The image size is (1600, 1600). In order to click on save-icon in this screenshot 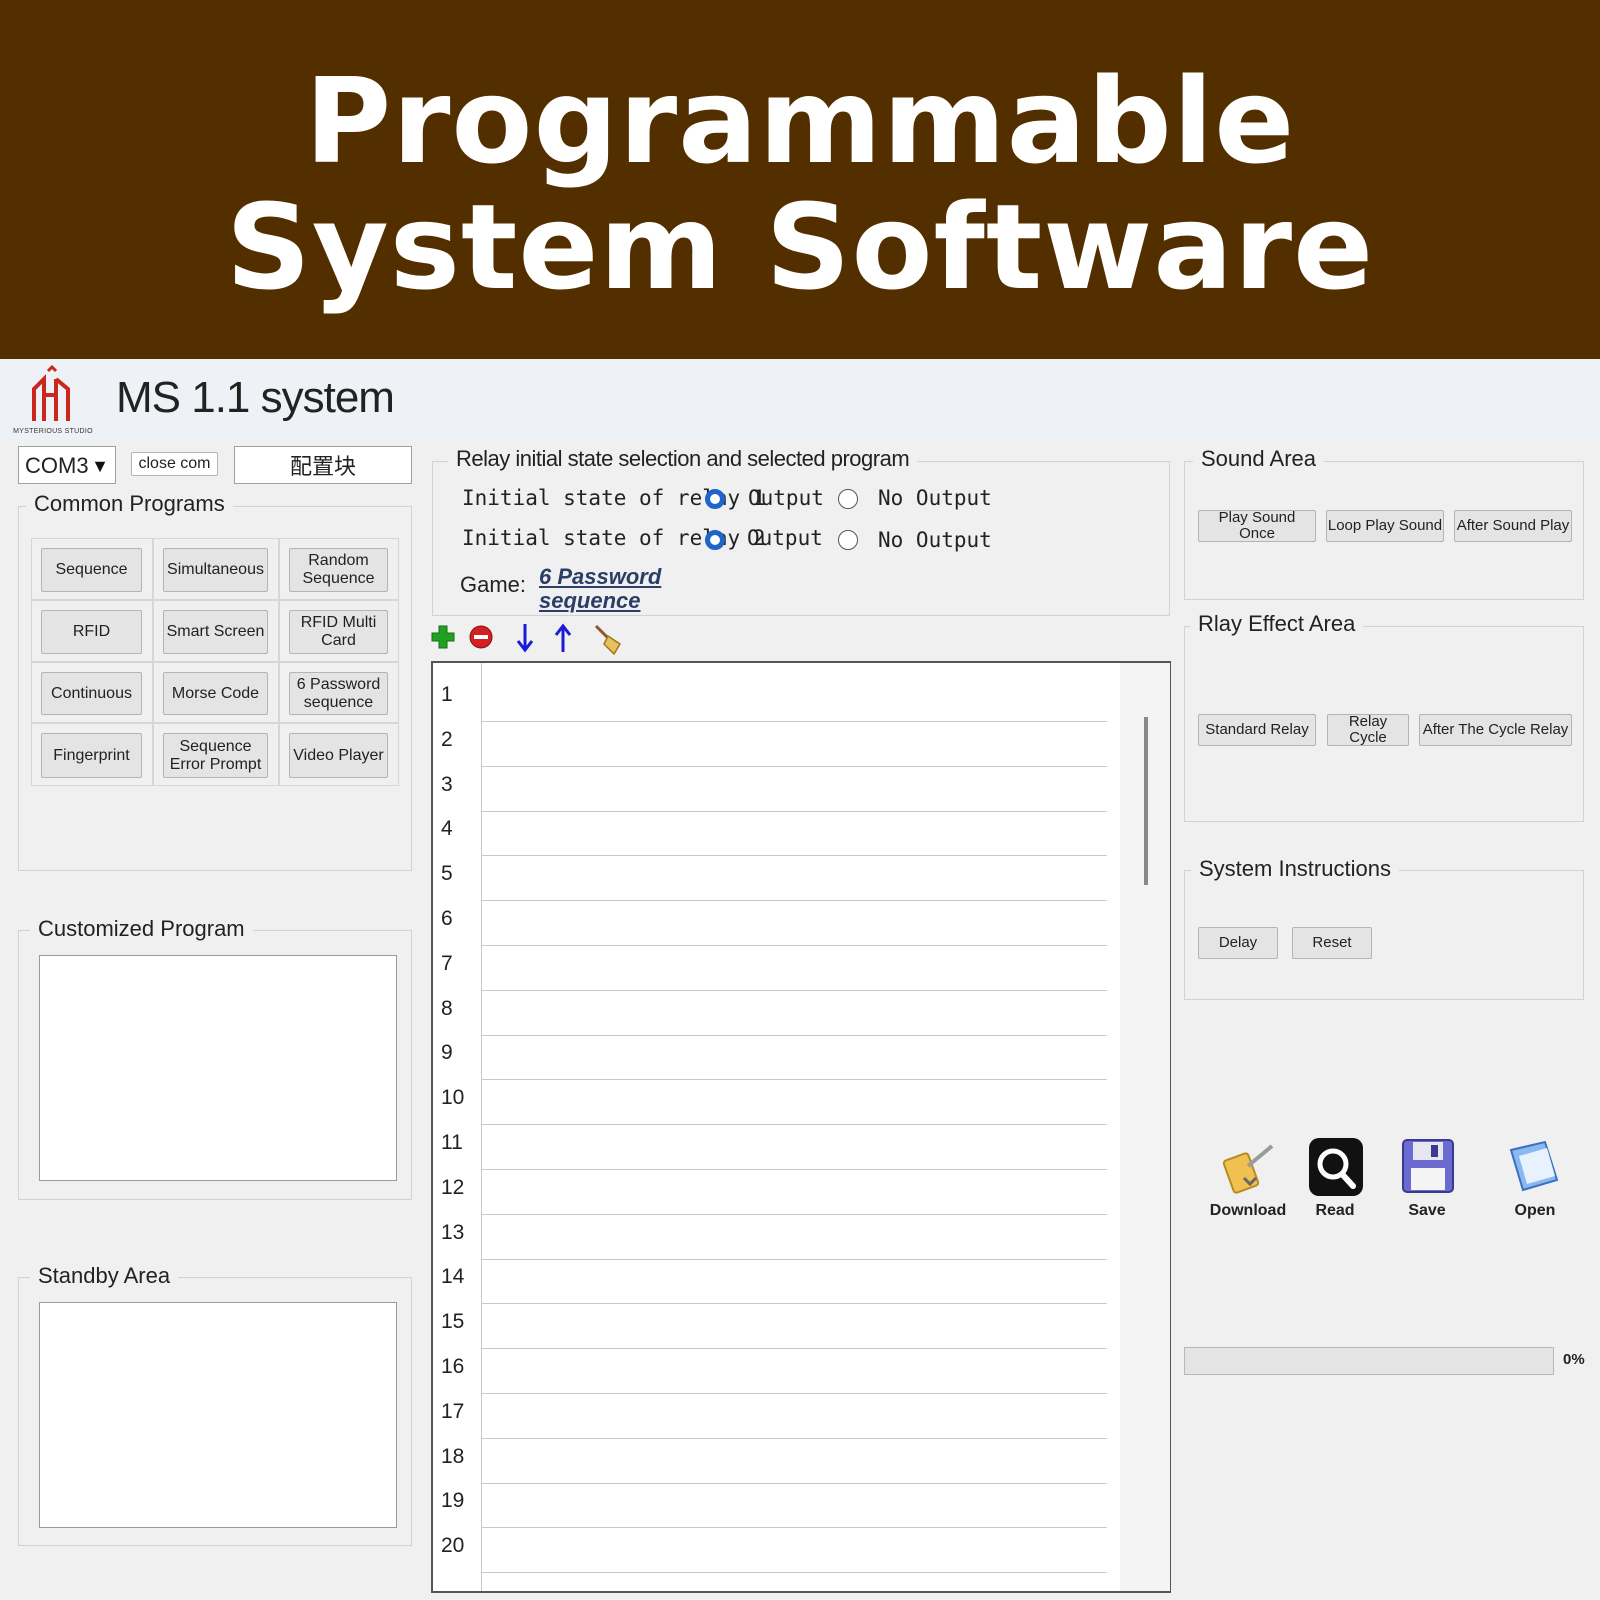, I will do `click(1428, 1166)`.